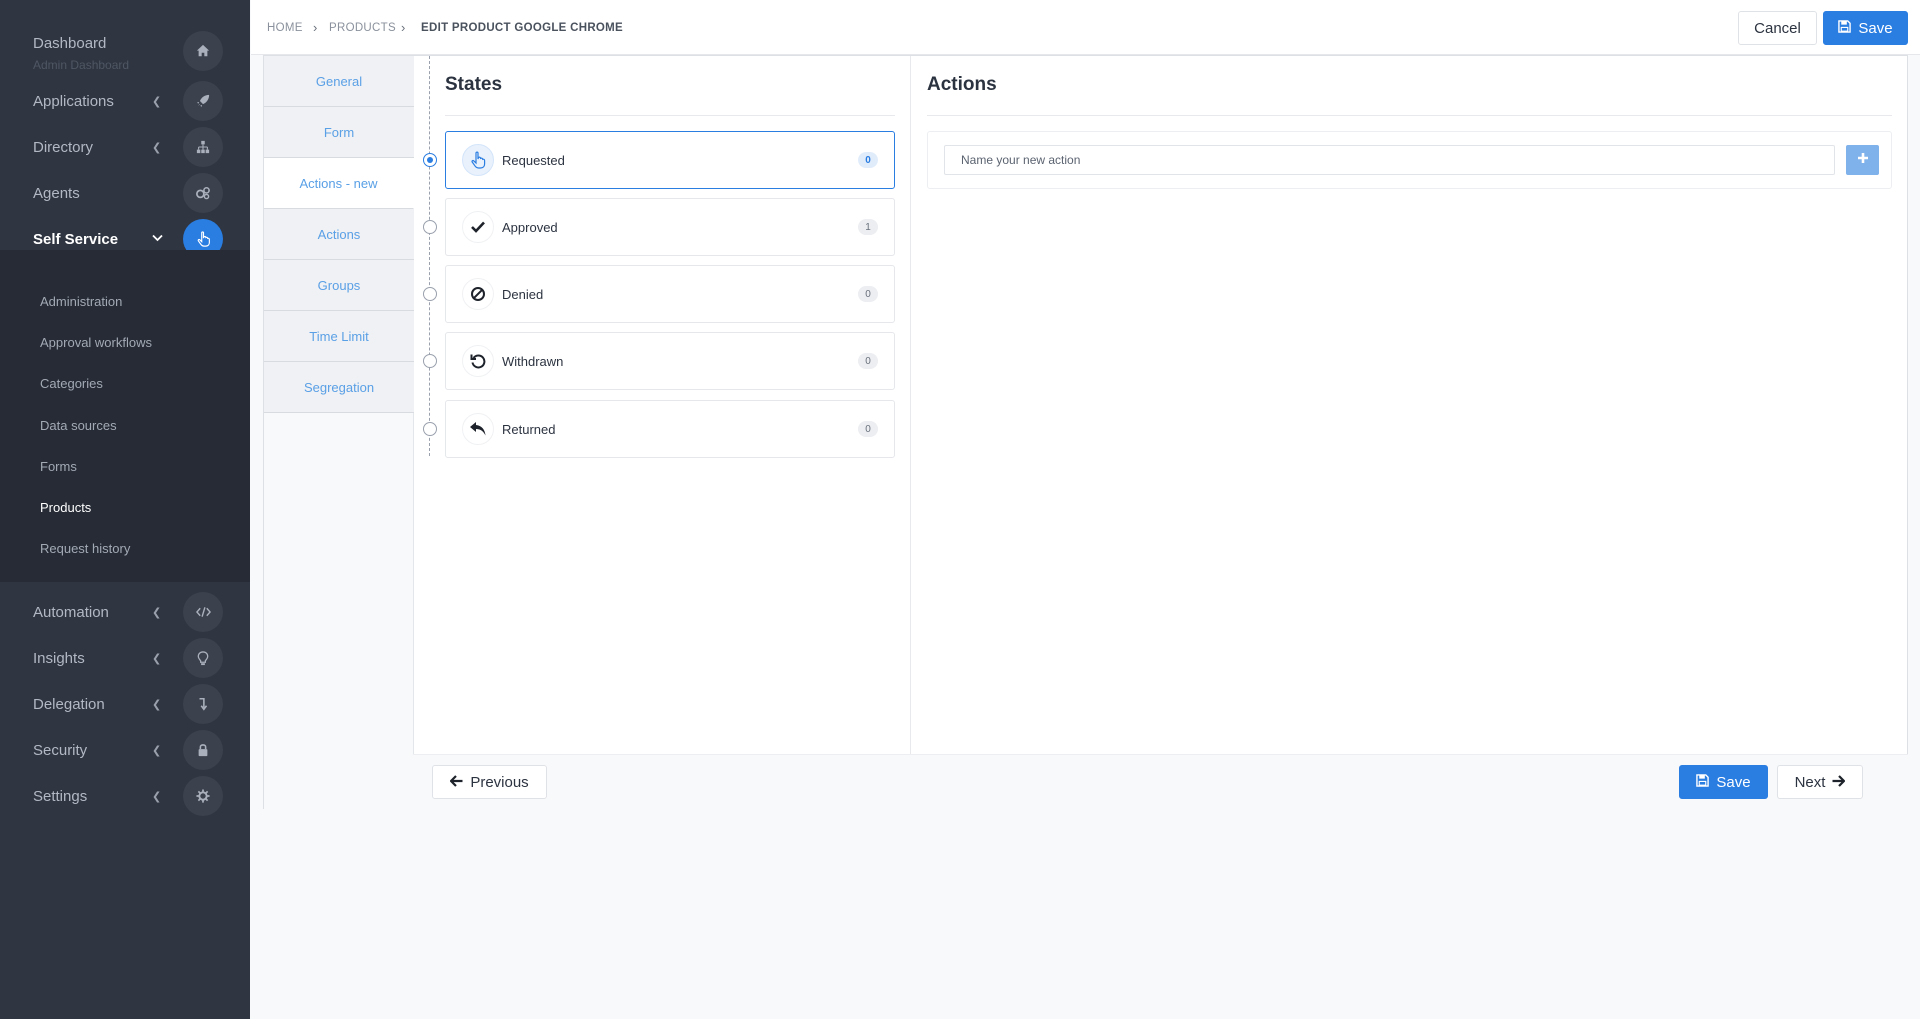 This screenshot has width=1920, height=1019. I want to click on save-button: Save, so click(1865, 28).